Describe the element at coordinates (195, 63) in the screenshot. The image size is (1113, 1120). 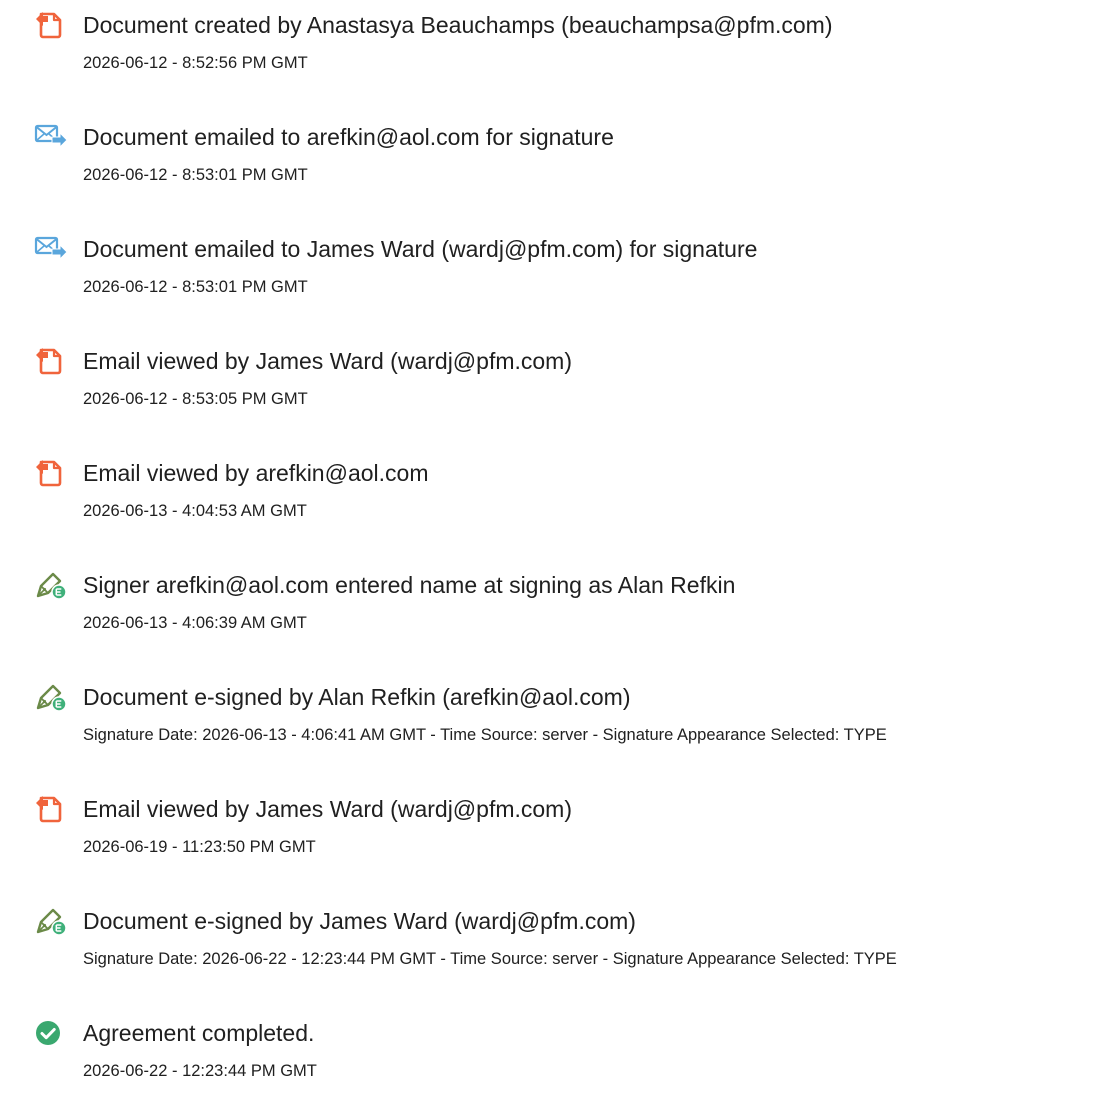
I see `event-timestamp: 2026-06-12 - 8:52:56 PM GMT` at that location.